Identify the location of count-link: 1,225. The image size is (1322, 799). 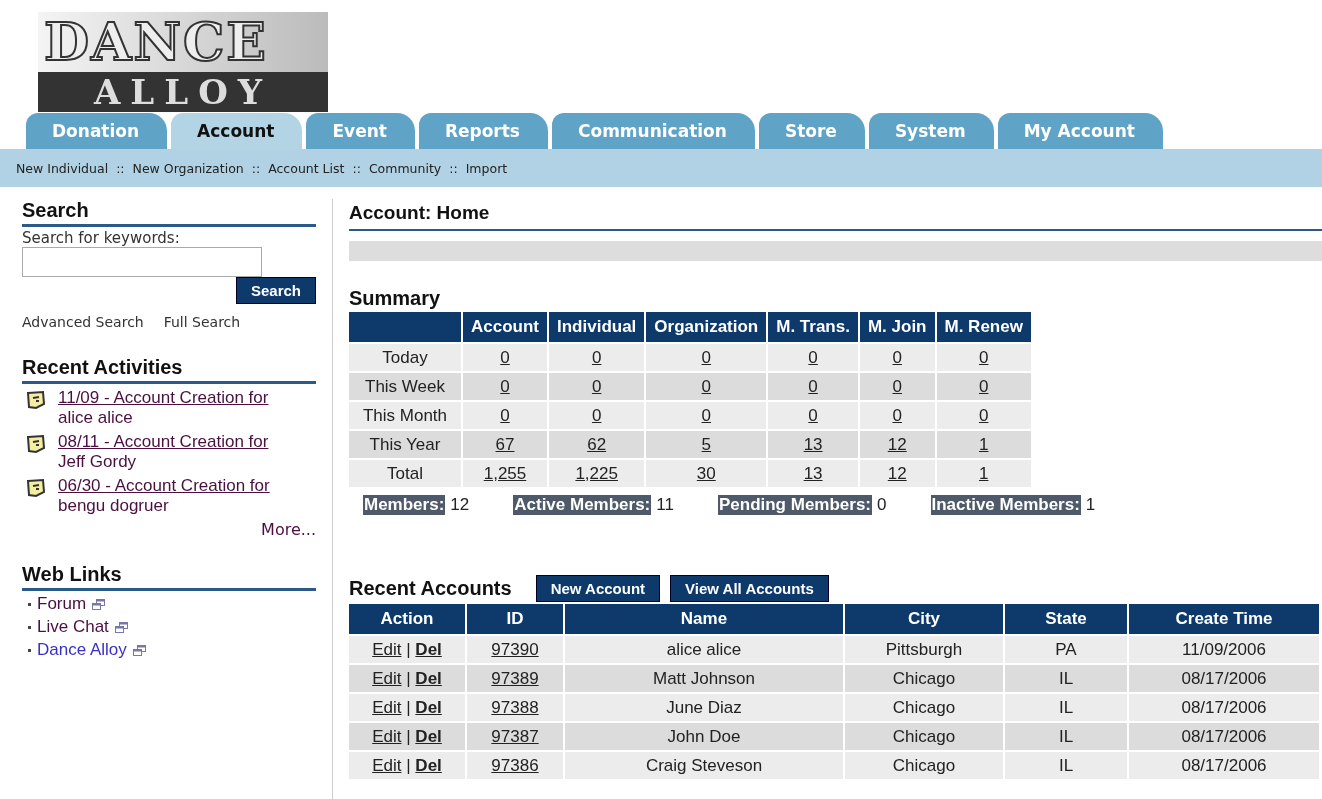
(596, 473).